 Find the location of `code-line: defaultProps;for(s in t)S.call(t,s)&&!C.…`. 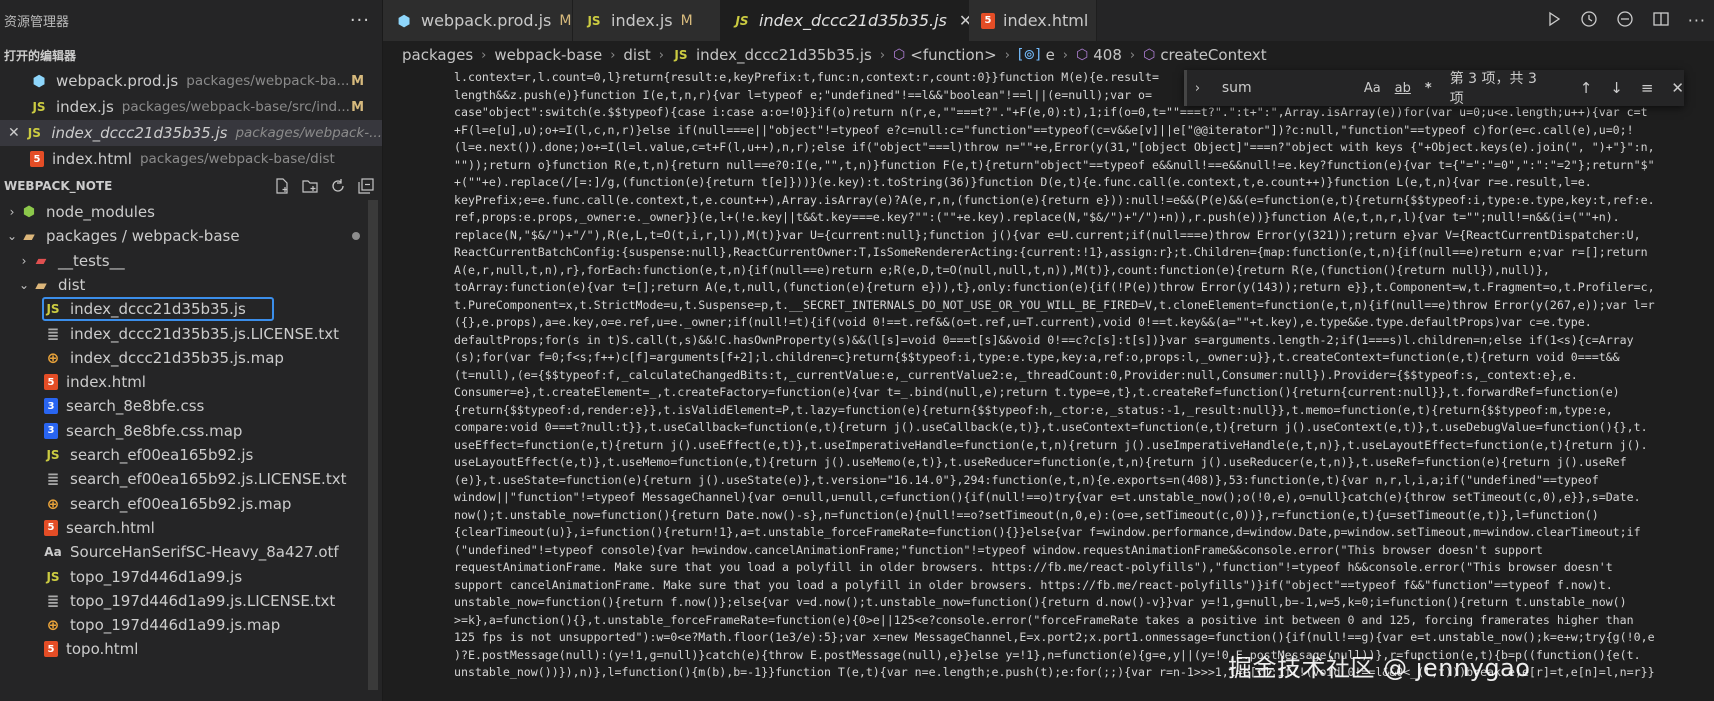

code-line: defaultProps;for(s in t)S.call(t,s)&&!C.… is located at coordinates (1044, 339).